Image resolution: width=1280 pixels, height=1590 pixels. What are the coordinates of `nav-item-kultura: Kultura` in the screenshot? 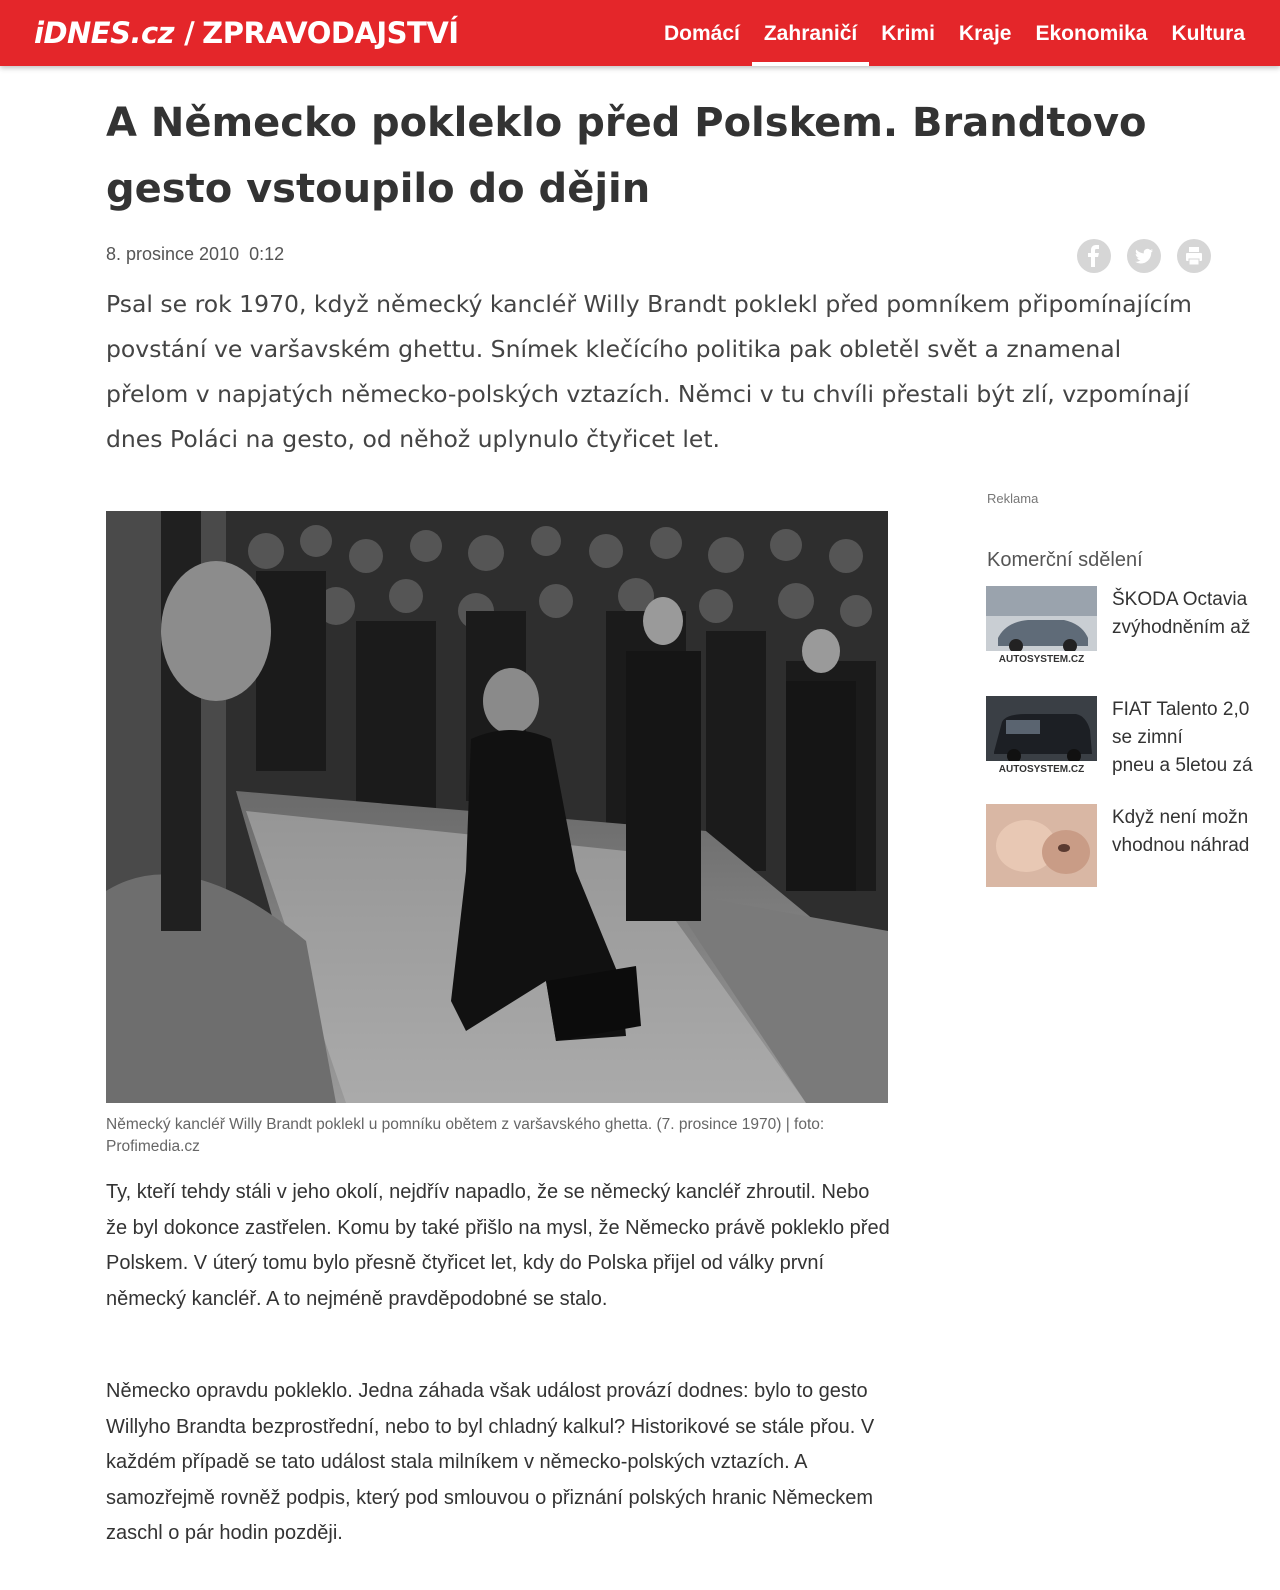 It's located at (1209, 33).